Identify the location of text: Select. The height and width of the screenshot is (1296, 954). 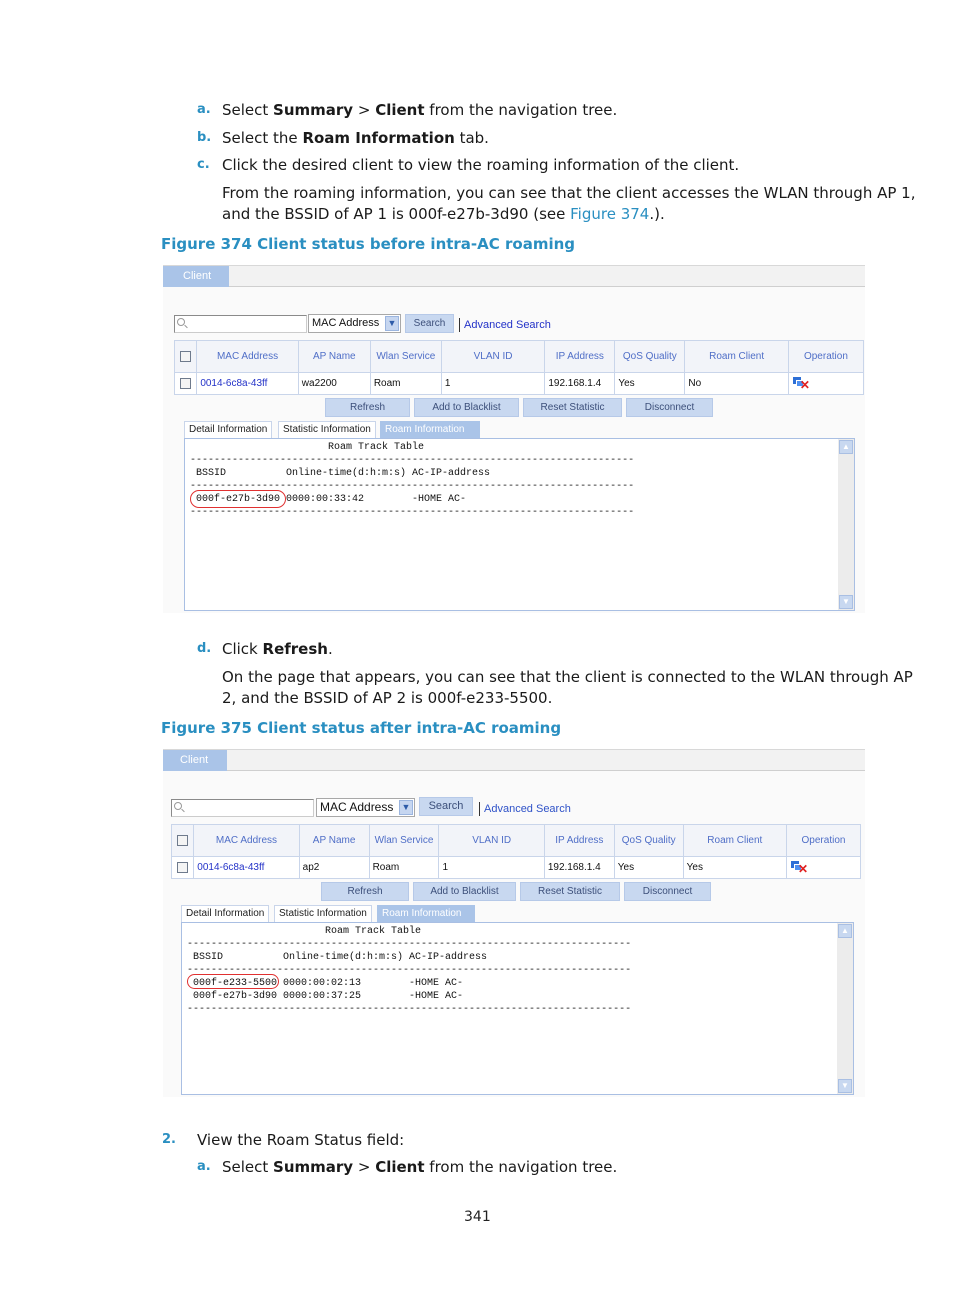
(248, 110).